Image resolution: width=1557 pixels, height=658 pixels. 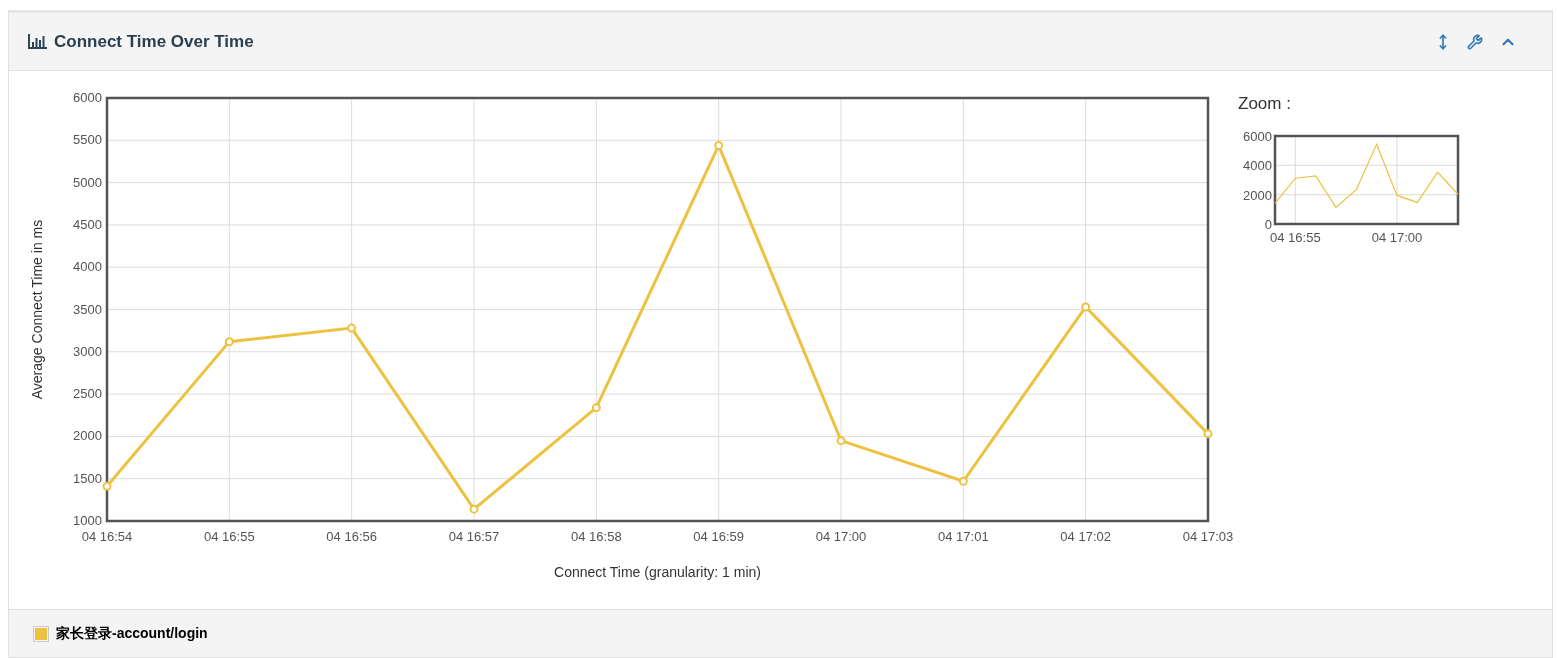 I want to click on x-tick-label: 04 17:02, so click(x=1085, y=536).